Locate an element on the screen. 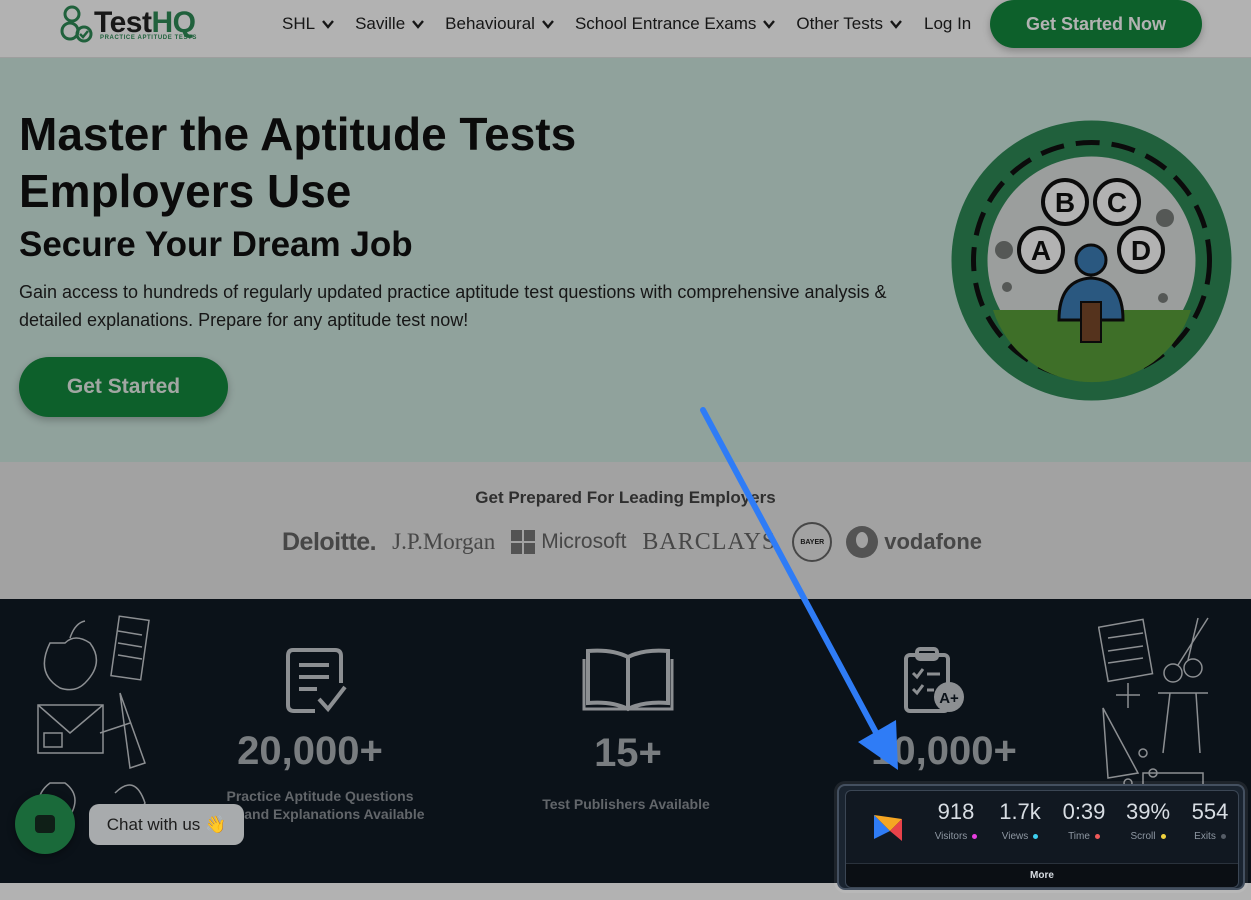 The height and width of the screenshot is (900, 1251). logo-mark-icon is located at coordinates (76, 24).